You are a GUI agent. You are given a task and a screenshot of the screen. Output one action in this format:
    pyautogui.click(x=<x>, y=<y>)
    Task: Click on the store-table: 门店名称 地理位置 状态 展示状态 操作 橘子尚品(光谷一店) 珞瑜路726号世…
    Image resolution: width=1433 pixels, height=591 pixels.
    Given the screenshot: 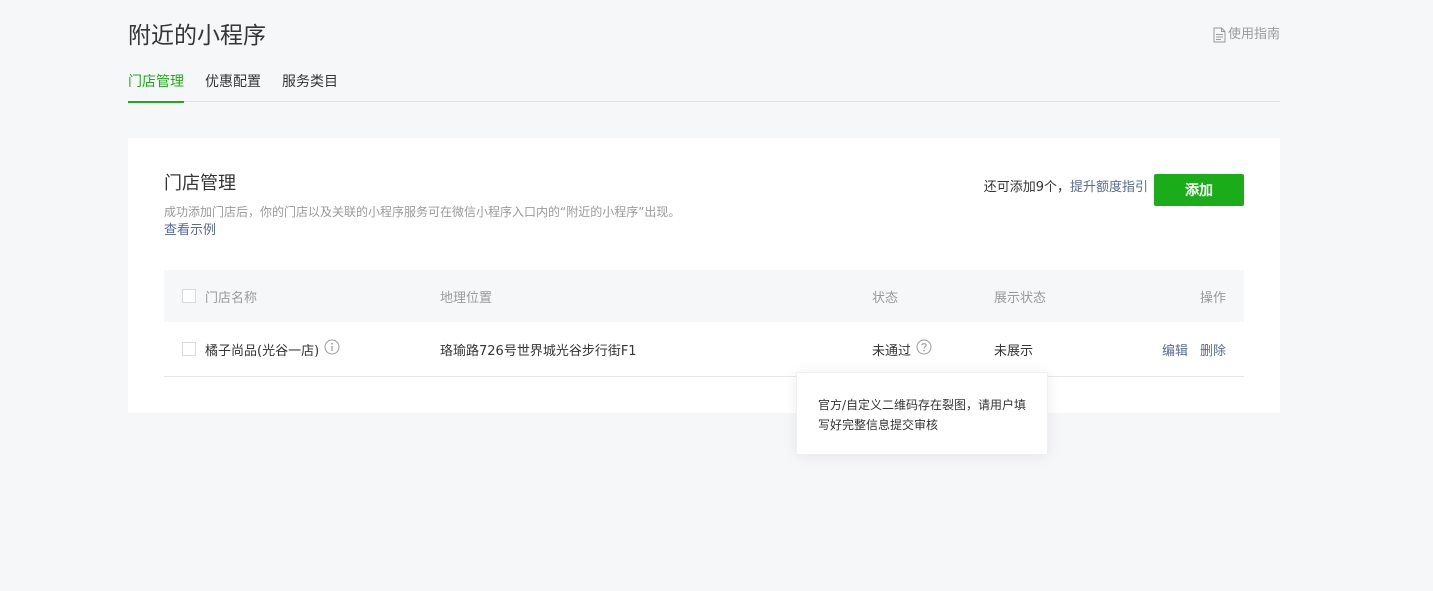 What is the action you would take?
    pyautogui.click(x=704, y=323)
    